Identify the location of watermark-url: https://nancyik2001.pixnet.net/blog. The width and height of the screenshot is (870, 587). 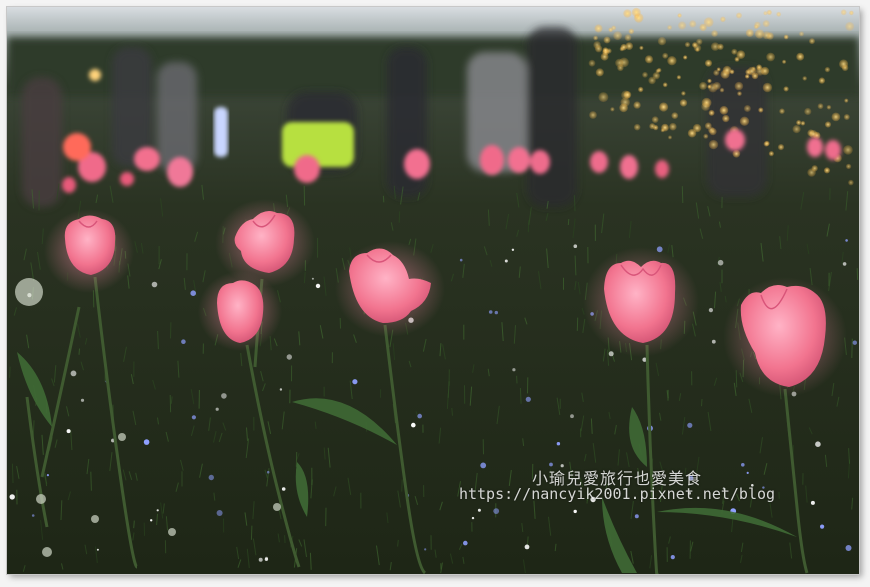
(617, 494).